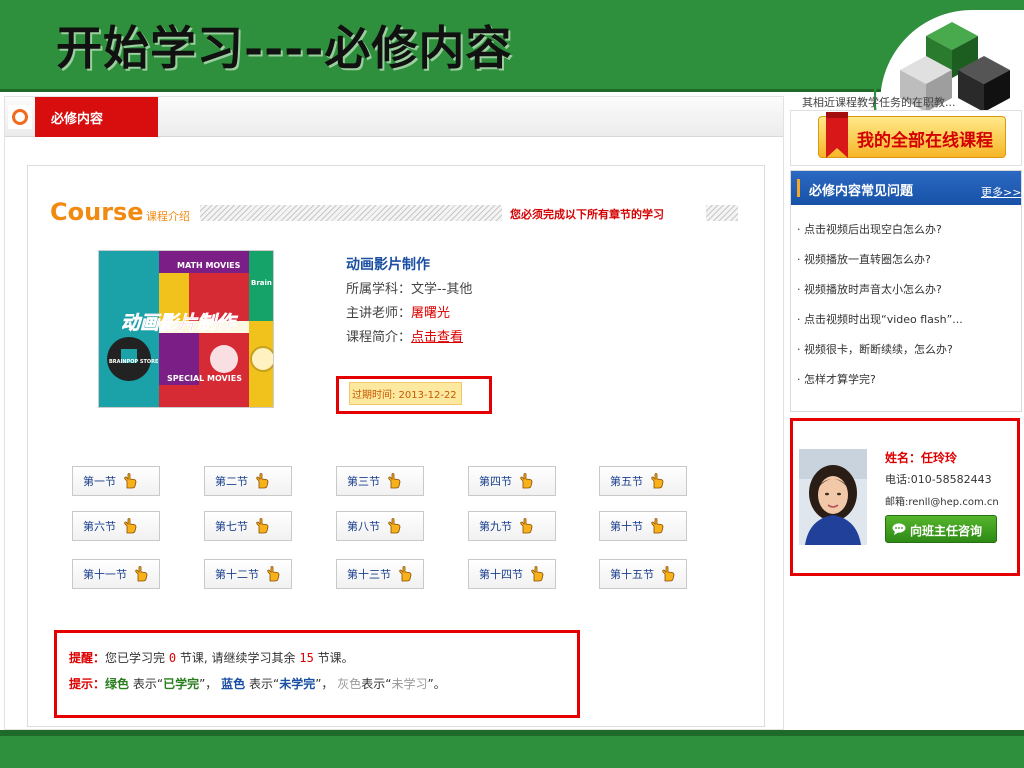 The image size is (1024, 768). I want to click on legend-end: ”。, so click(436, 684).